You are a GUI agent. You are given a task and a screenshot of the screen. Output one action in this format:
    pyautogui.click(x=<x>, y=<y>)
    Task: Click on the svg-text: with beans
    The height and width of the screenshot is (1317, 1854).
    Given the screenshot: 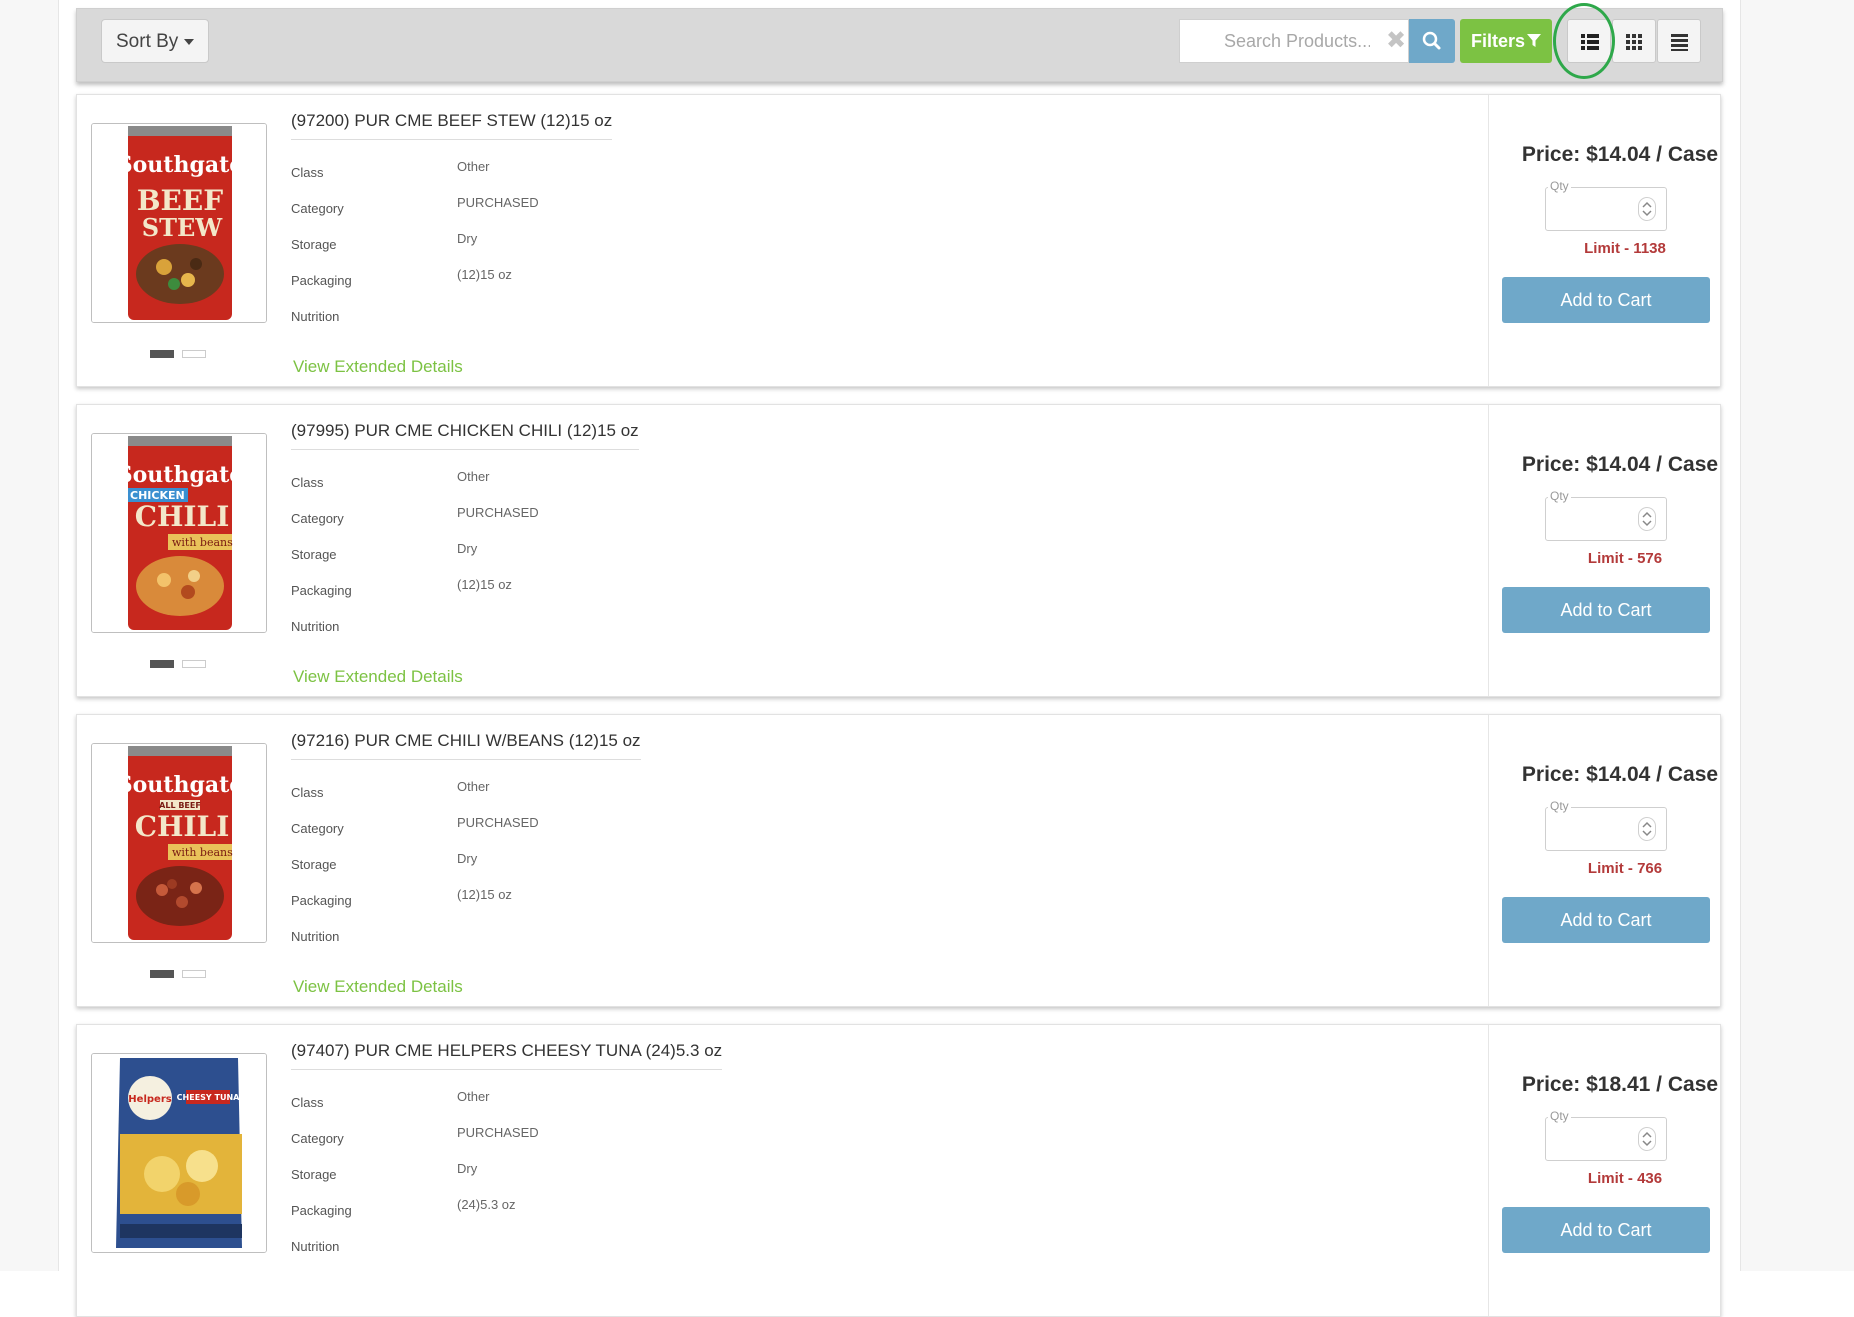 What is the action you would take?
    pyautogui.click(x=202, y=542)
    